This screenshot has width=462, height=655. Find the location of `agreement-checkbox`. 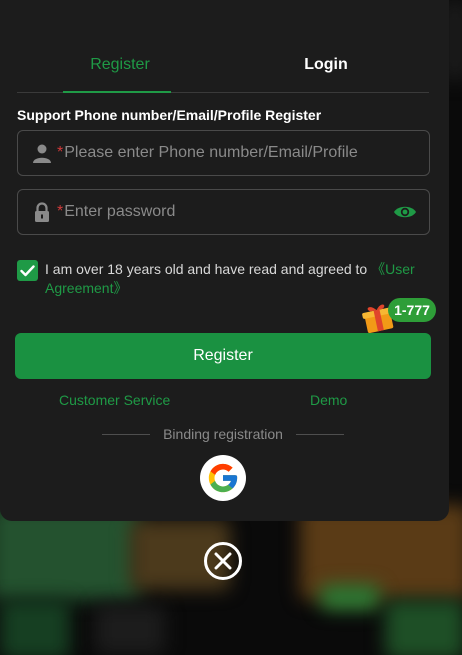

agreement-checkbox is located at coordinates (27, 270).